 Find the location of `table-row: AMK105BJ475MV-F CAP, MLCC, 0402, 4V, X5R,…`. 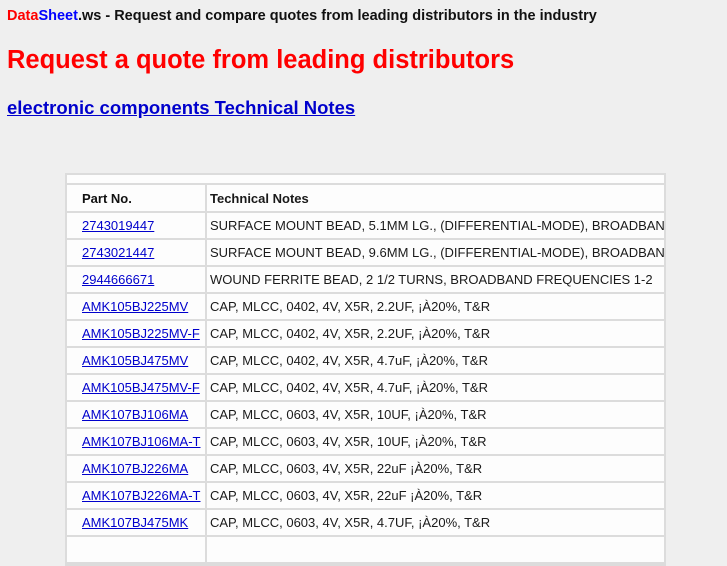

table-row: AMK105BJ475MV-F CAP, MLCC, 0402, 4V, X5R,… is located at coordinates (365, 388).